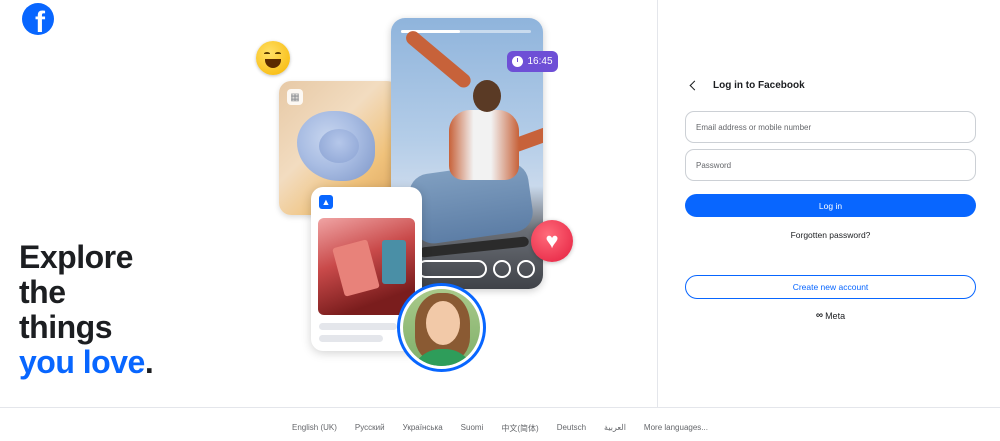  I want to click on product-image, so click(366, 266).